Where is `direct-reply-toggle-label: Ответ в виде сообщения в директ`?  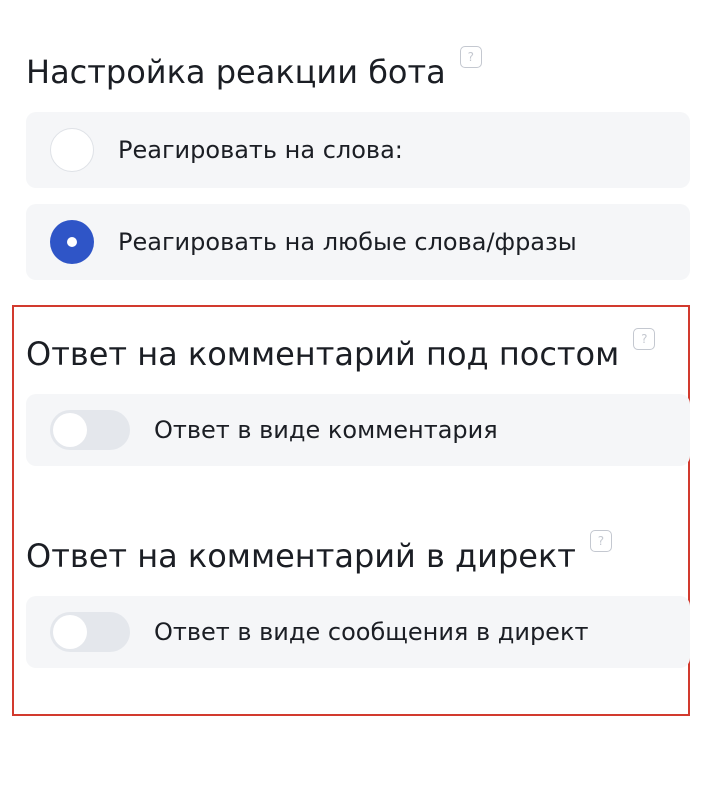 direct-reply-toggle-label: Ответ в виде сообщения в директ is located at coordinates (371, 632).